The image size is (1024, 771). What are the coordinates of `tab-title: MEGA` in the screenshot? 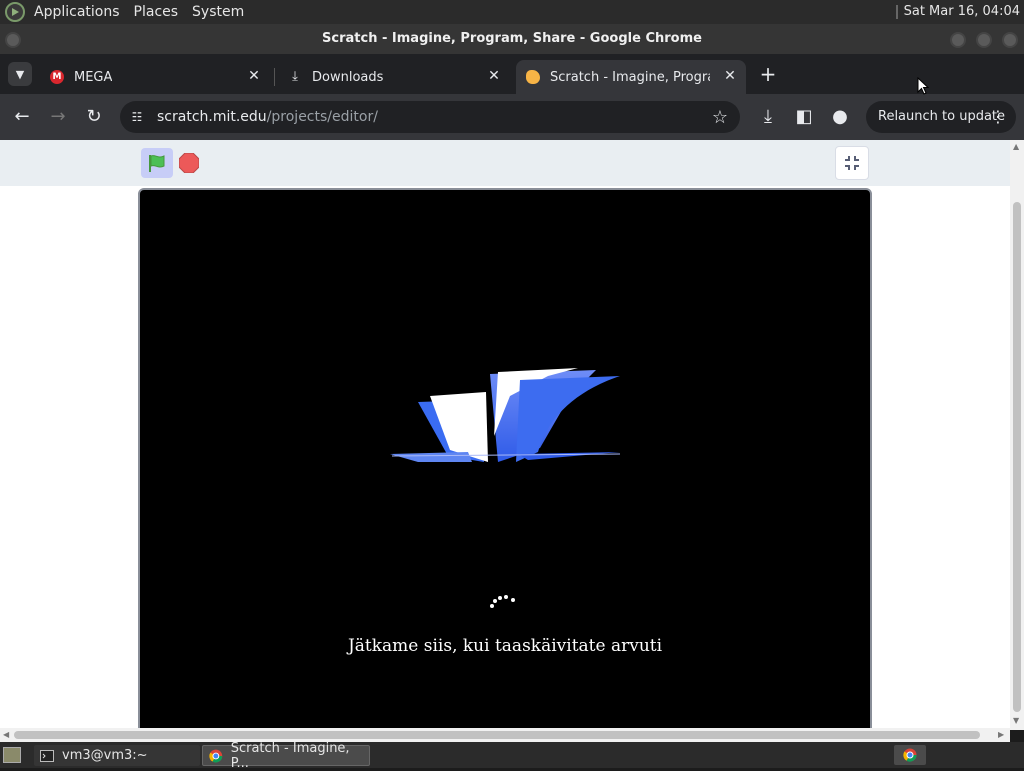 It's located at (93, 77).